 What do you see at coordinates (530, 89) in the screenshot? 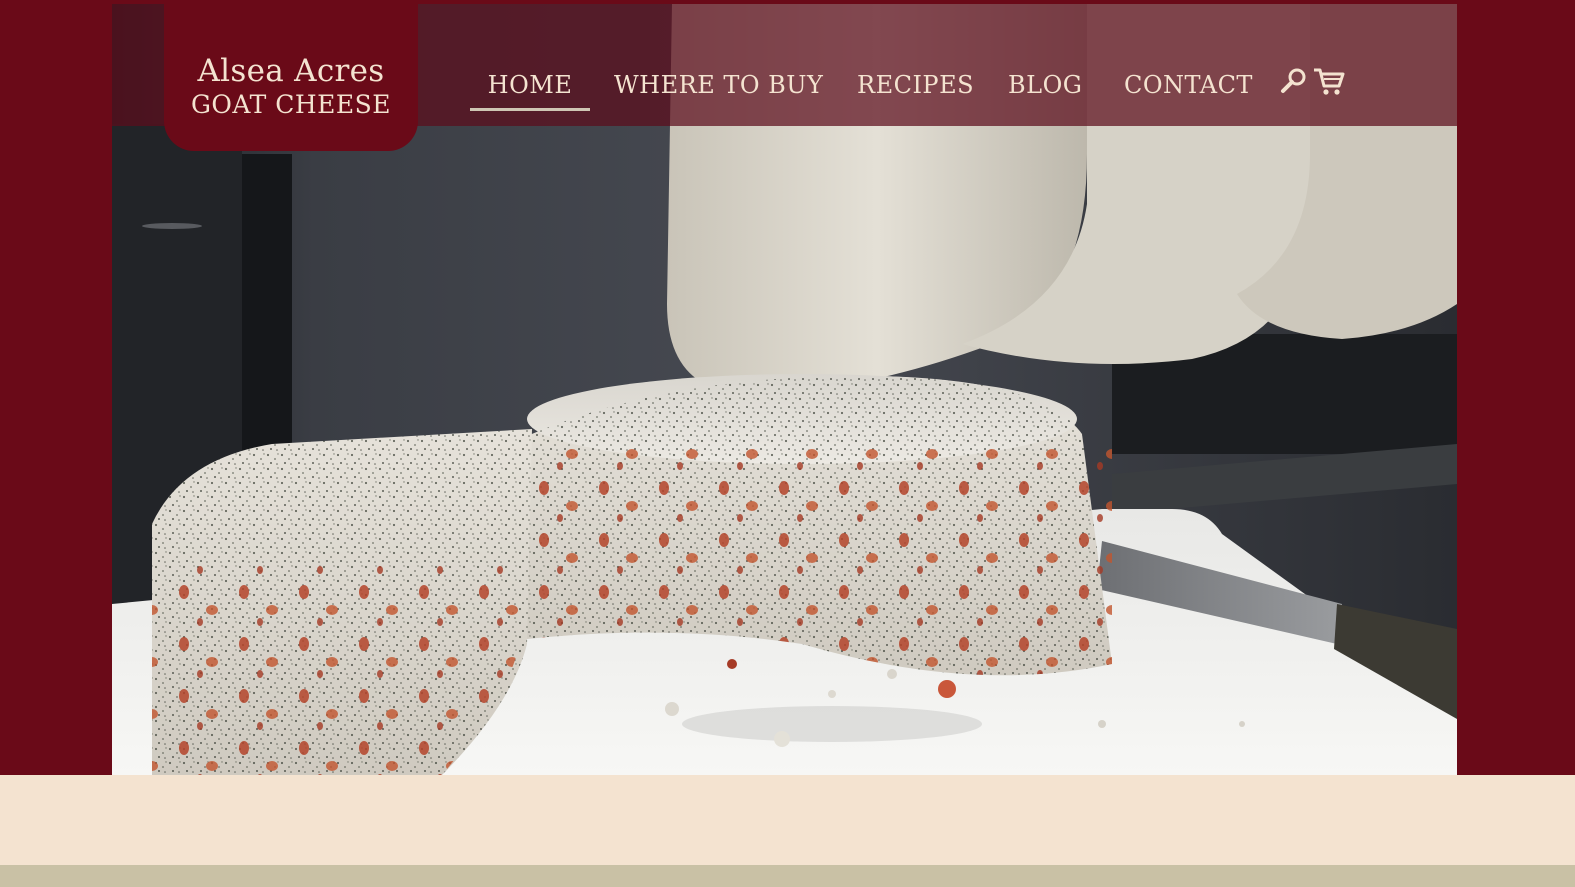
I see `nav-home: HOME` at bounding box center [530, 89].